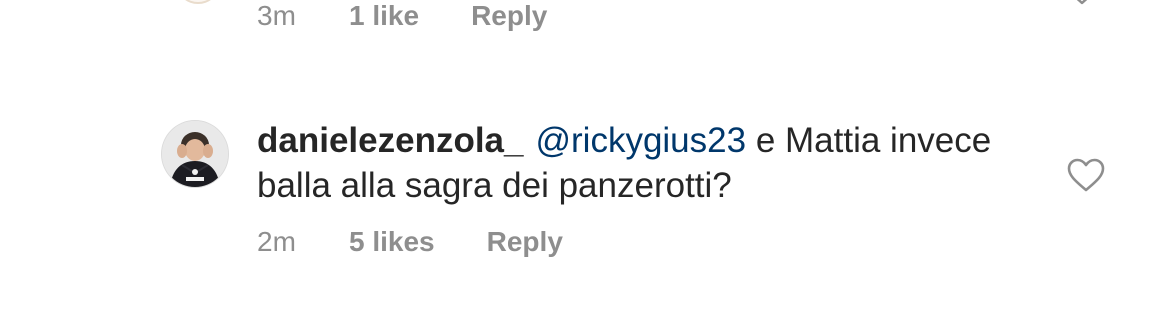 This screenshot has width=1170, height=316. Describe the element at coordinates (390, 140) in the screenshot. I see `comment-username: danielezenzola_` at that location.